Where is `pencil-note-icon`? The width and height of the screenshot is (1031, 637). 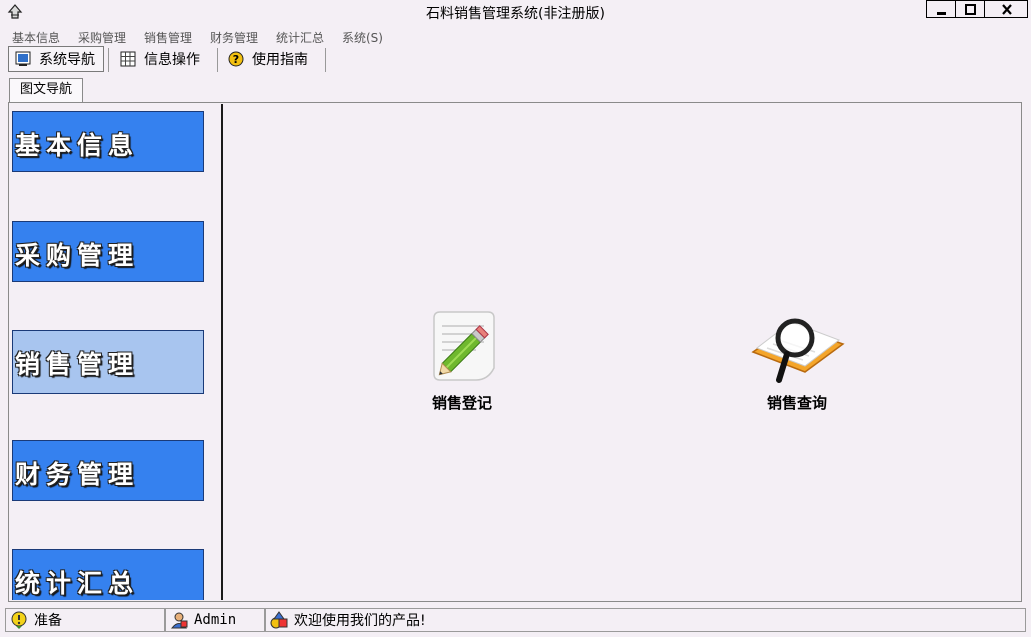 pencil-note-icon is located at coordinates (462, 348).